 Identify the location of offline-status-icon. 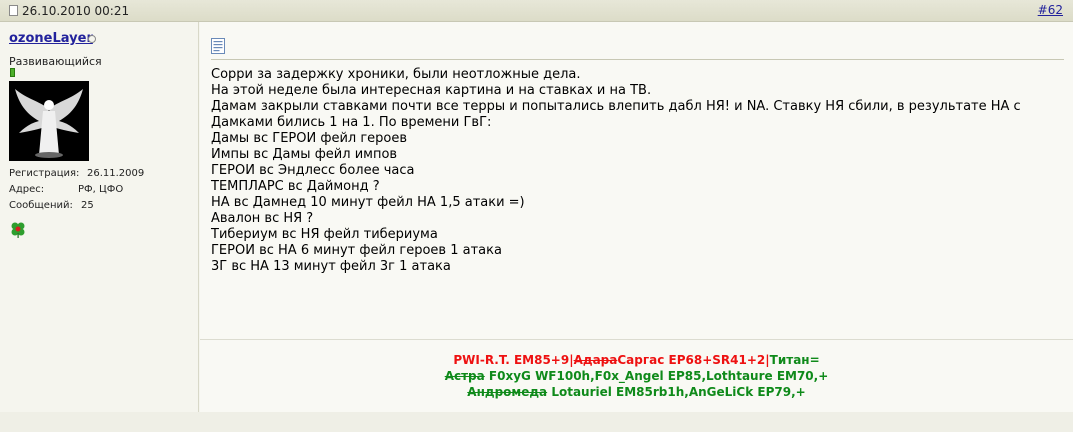
(92, 39).